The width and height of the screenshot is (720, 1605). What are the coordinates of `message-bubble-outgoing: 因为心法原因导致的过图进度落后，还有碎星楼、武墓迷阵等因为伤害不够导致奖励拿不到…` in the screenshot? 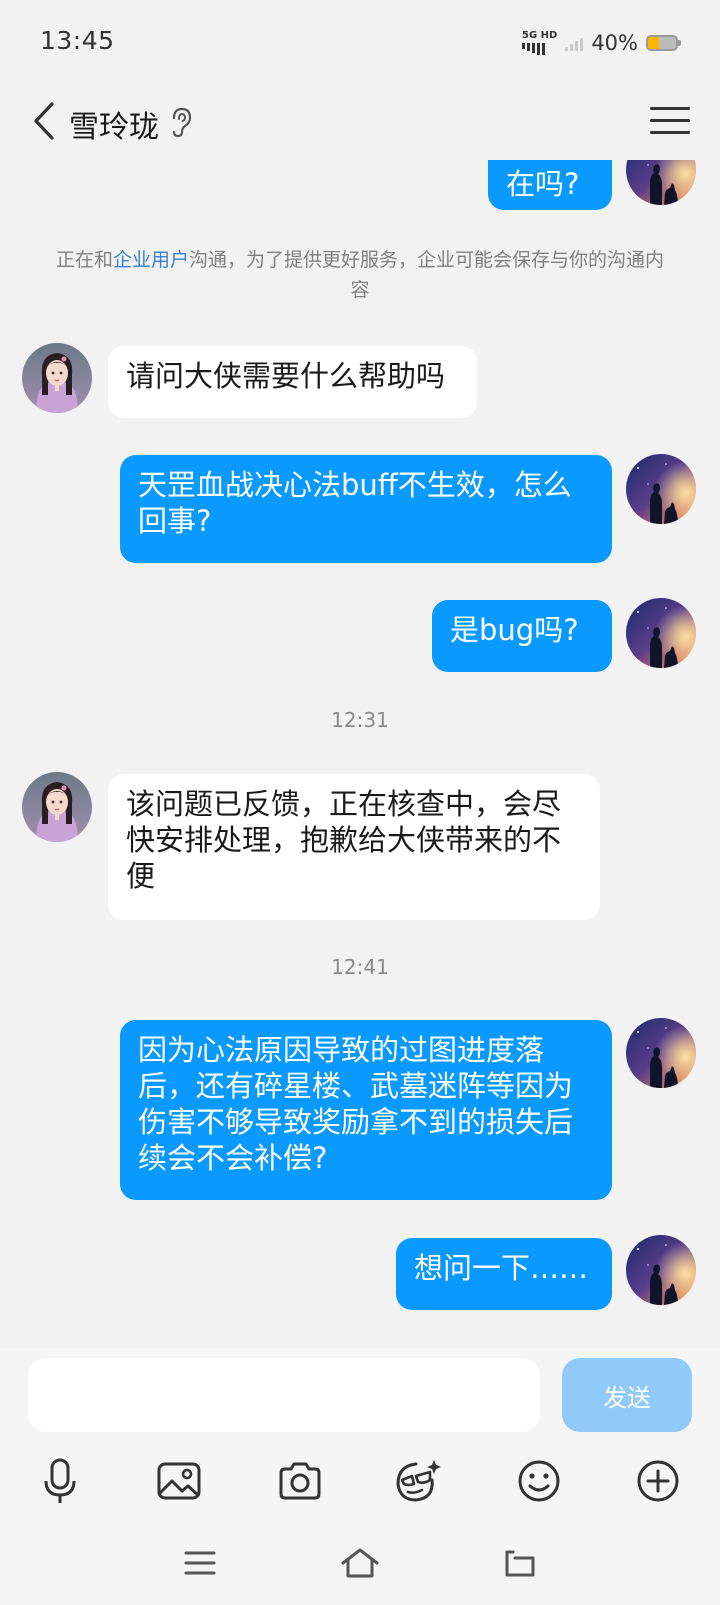 It's located at (366, 1110).